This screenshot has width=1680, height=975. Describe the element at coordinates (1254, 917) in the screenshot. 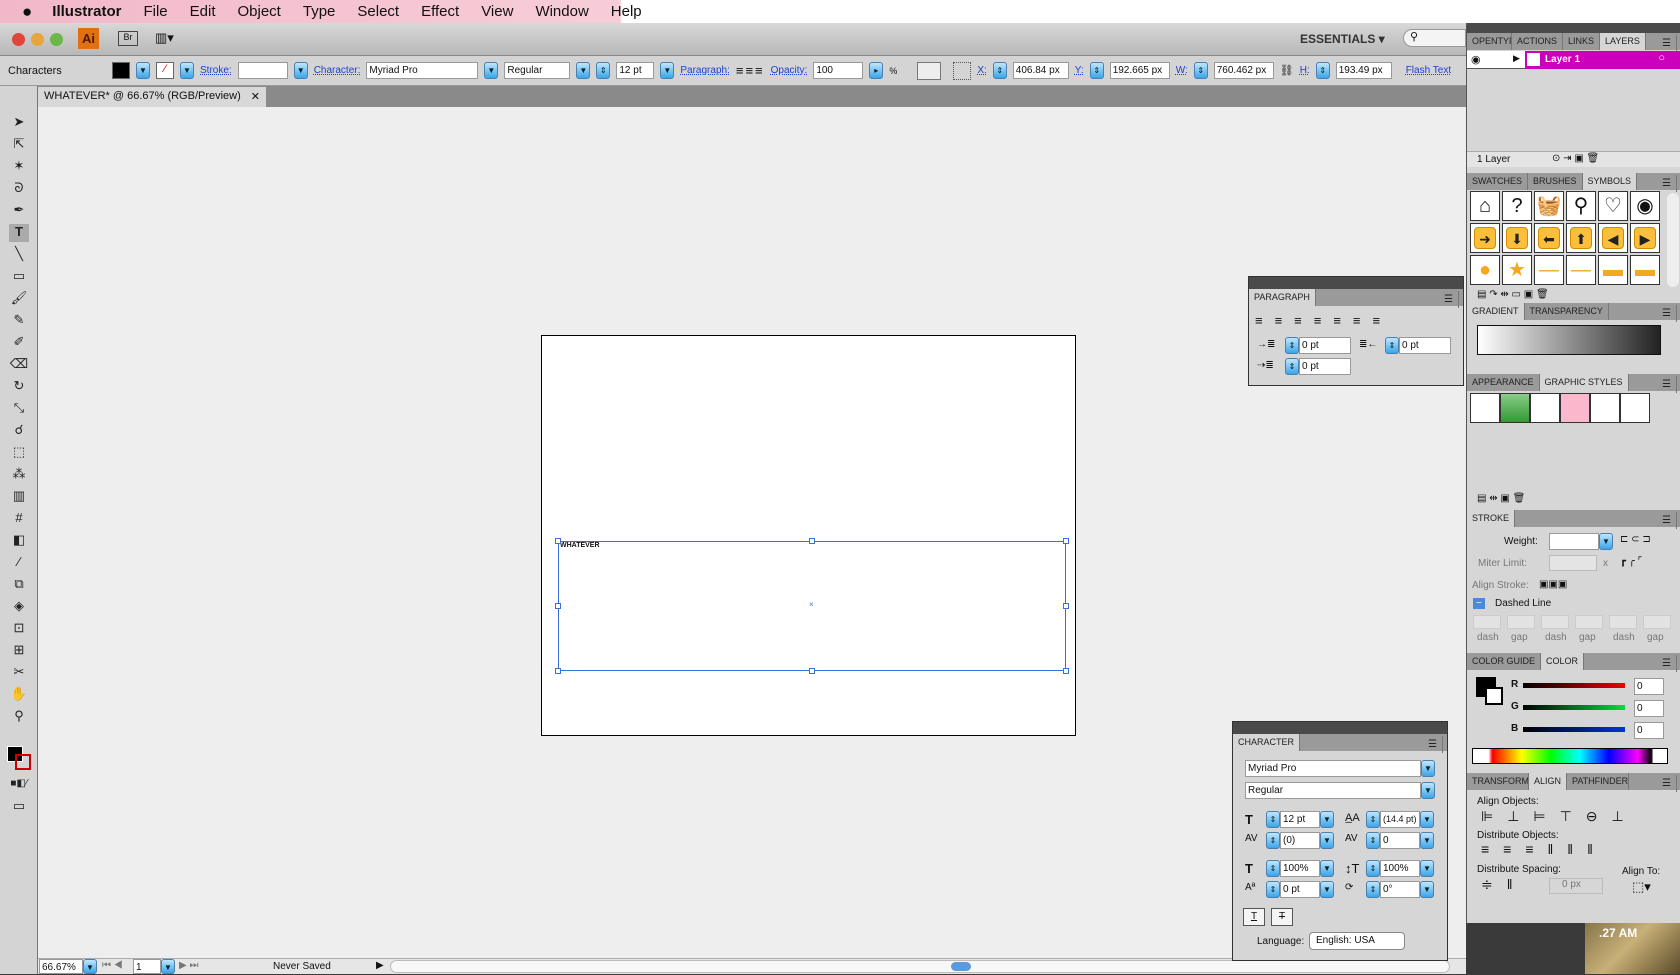

I see `underline-button: T` at that location.